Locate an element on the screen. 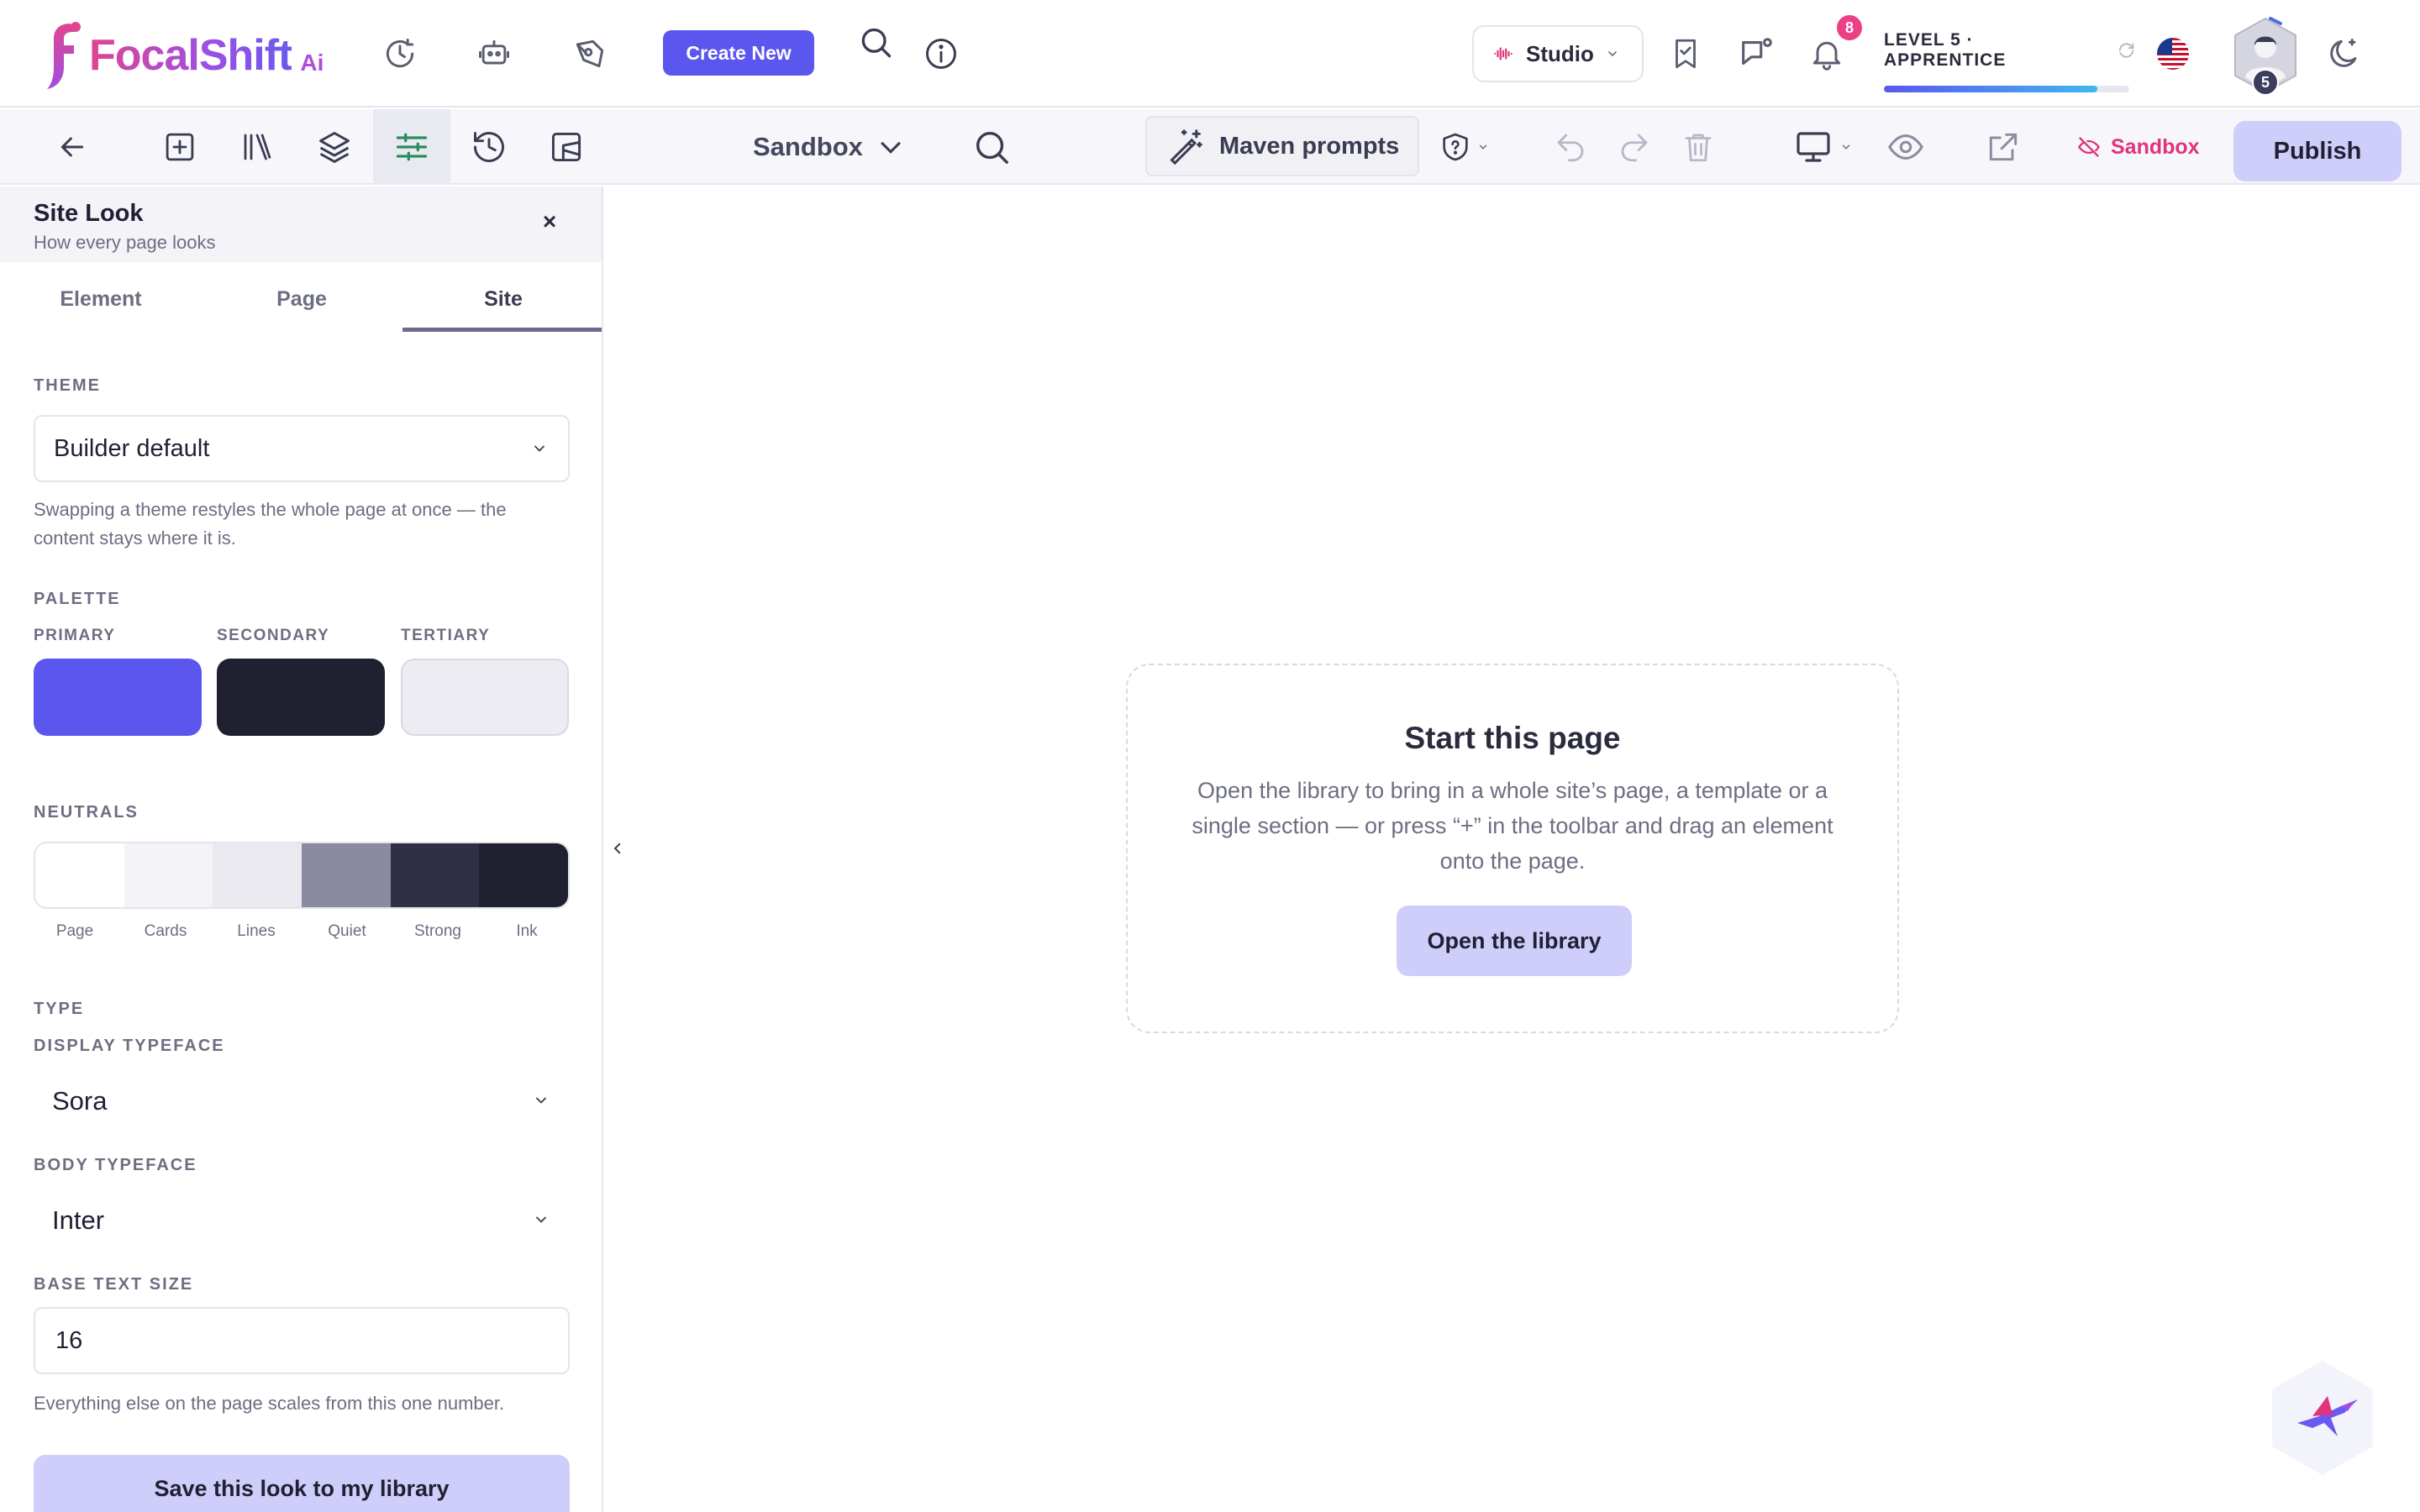 The height and width of the screenshot is (1512, 2420). site-look-button is located at coordinates (412, 147).